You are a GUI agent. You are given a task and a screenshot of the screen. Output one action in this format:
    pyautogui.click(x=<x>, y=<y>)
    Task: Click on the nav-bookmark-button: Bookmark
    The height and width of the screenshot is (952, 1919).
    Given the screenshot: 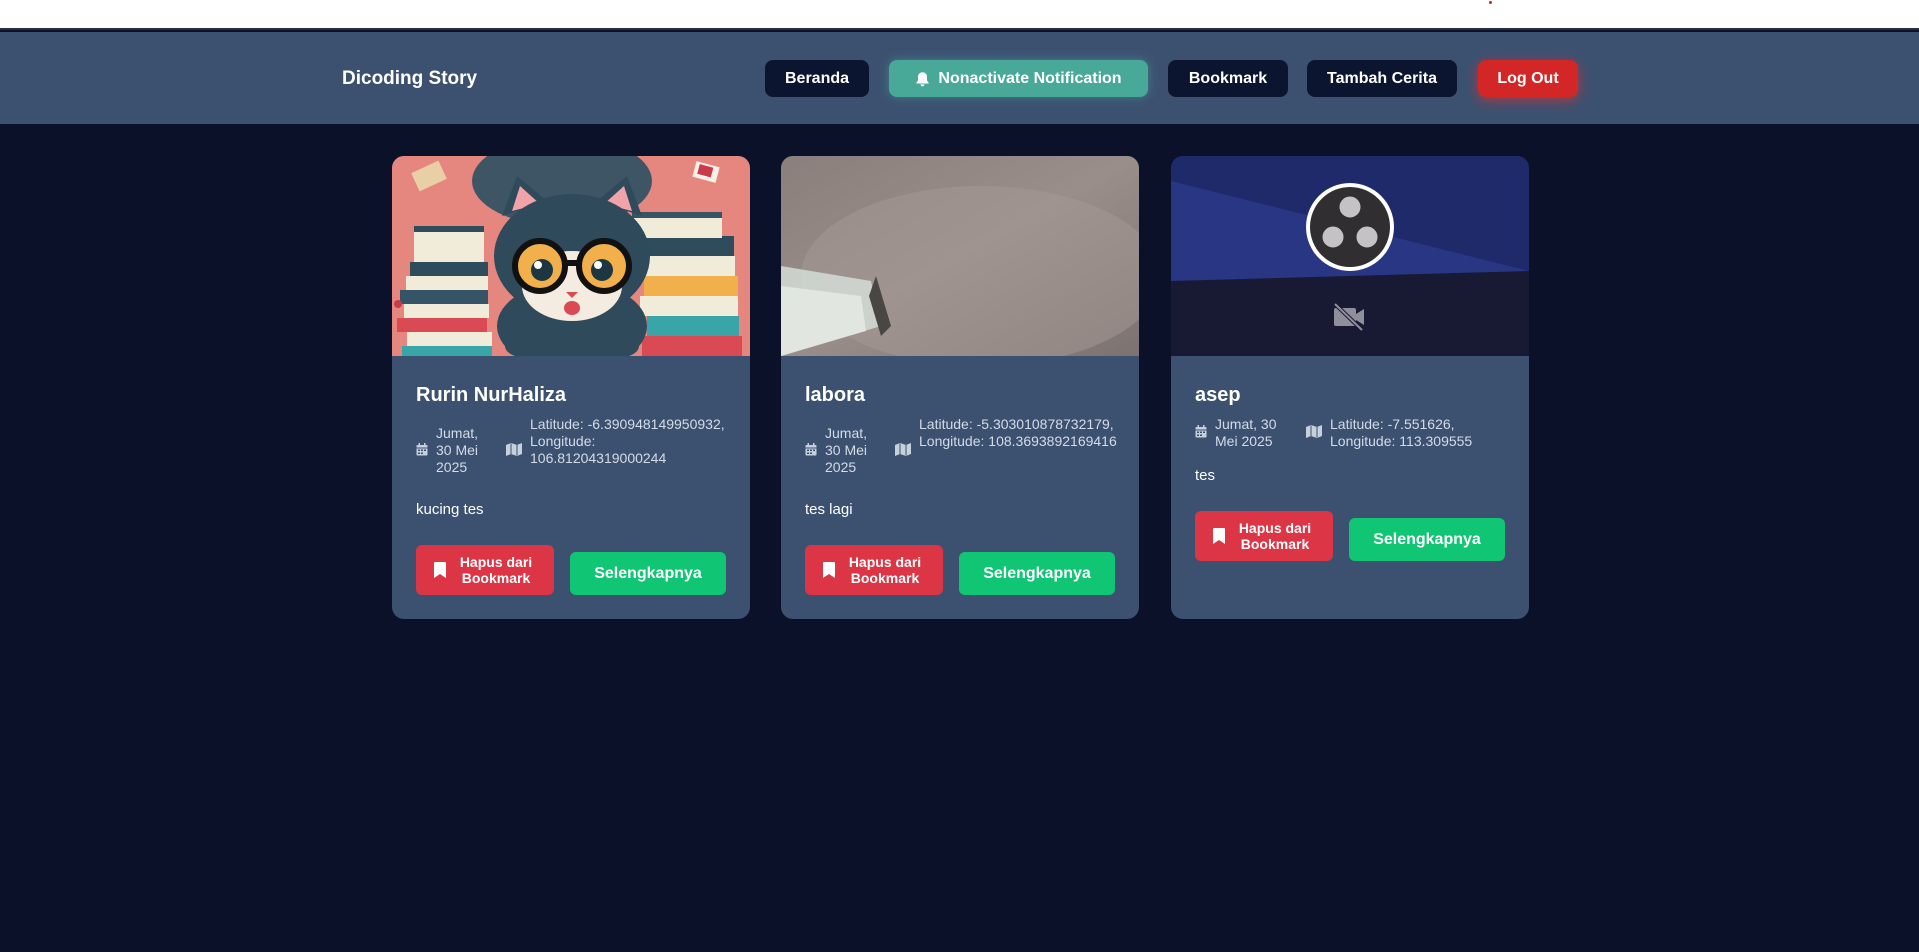 What is the action you would take?
    pyautogui.click(x=1228, y=78)
    